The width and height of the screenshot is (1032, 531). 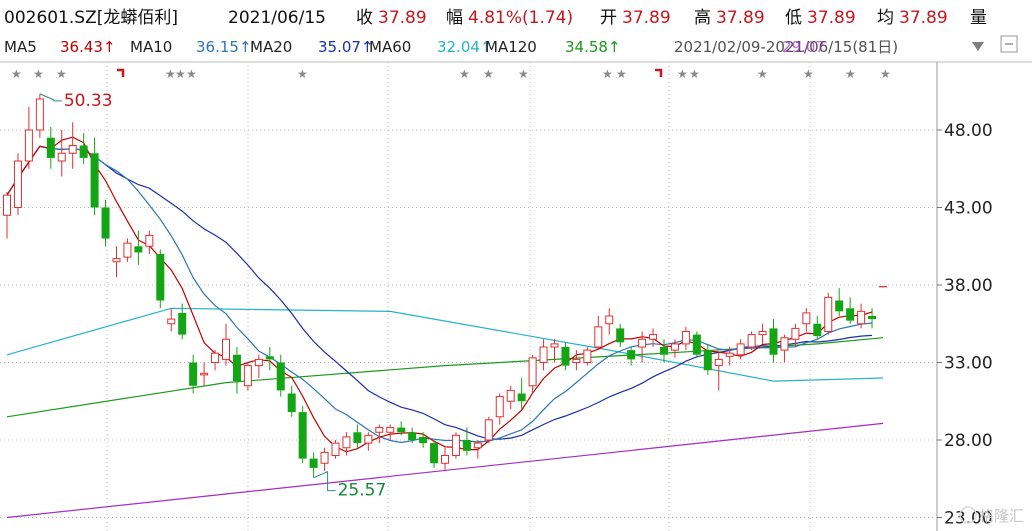 I want to click on watermark-text: 格隆汇, so click(x=1001, y=516).